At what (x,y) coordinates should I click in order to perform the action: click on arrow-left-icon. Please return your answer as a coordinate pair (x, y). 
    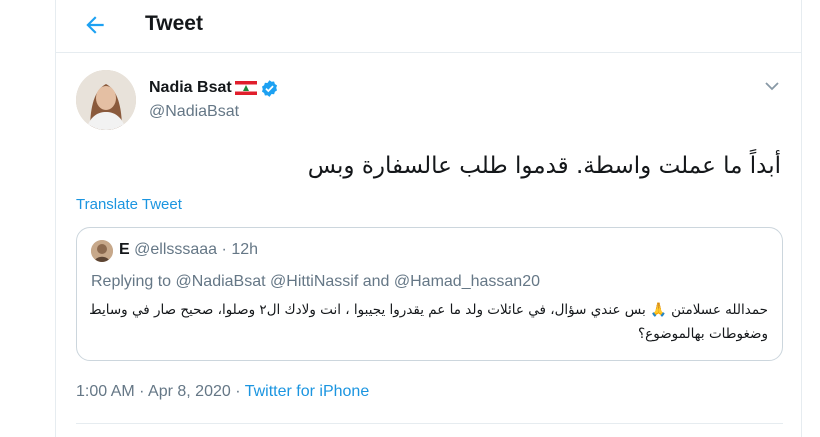
    Looking at the image, I should click on (95, 25).